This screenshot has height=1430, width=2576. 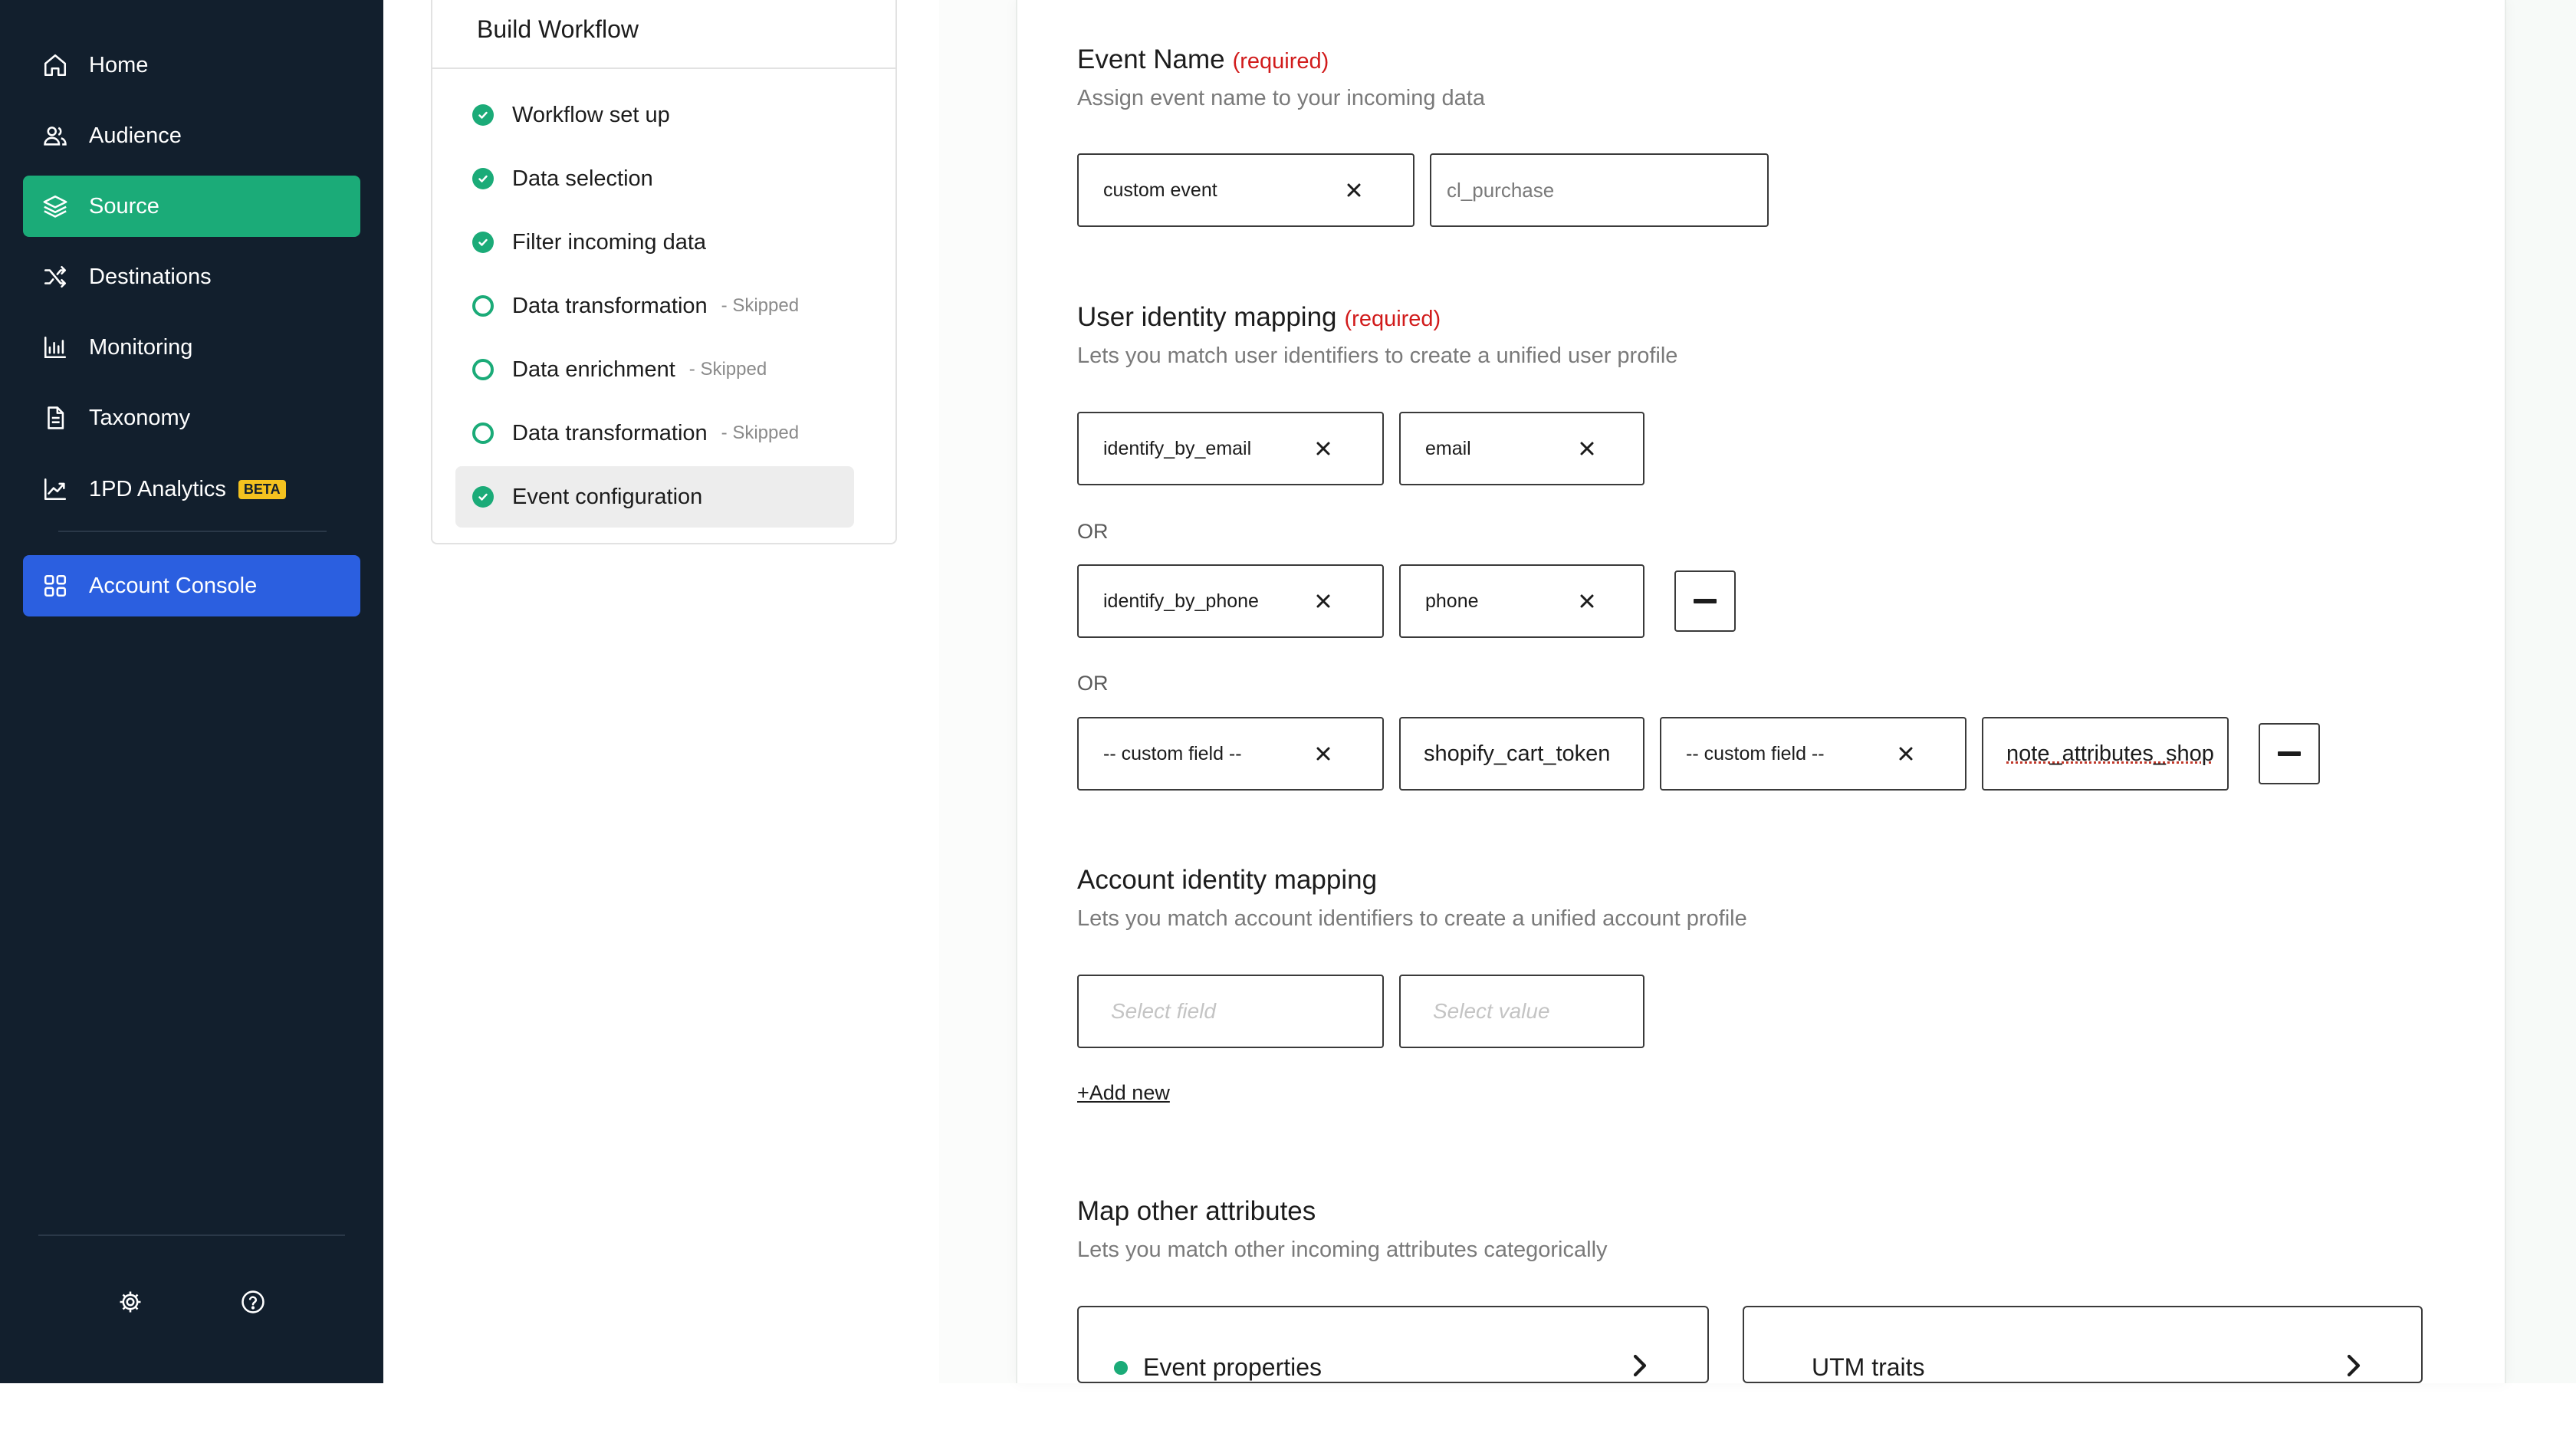 I want to click on identity-value: shopify_cart_token, so click(x=1533, y=754).